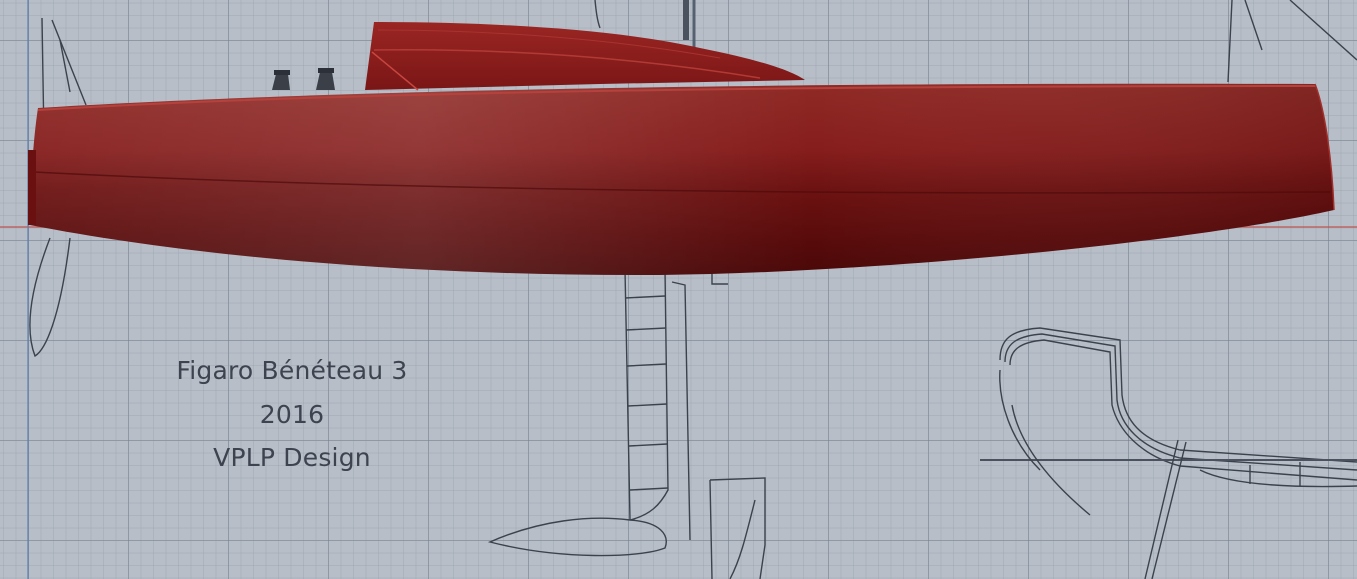  What do you see at coordinates (292, 414) in the screenshot?
I see `boat-year-label: 2016` at bounding box center [292, 414].